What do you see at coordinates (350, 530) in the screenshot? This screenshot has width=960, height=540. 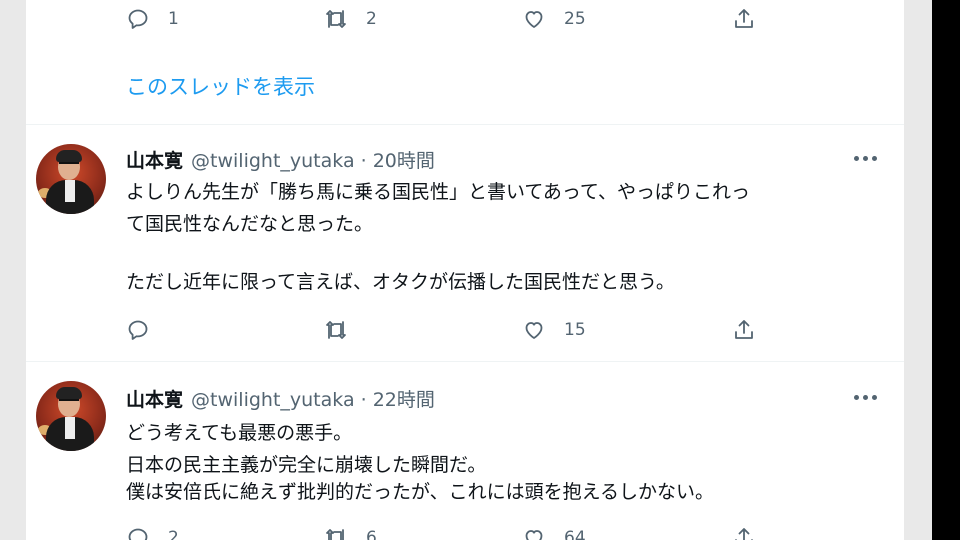 I see `retweet-button: 6` at bounding box center [350, 530].